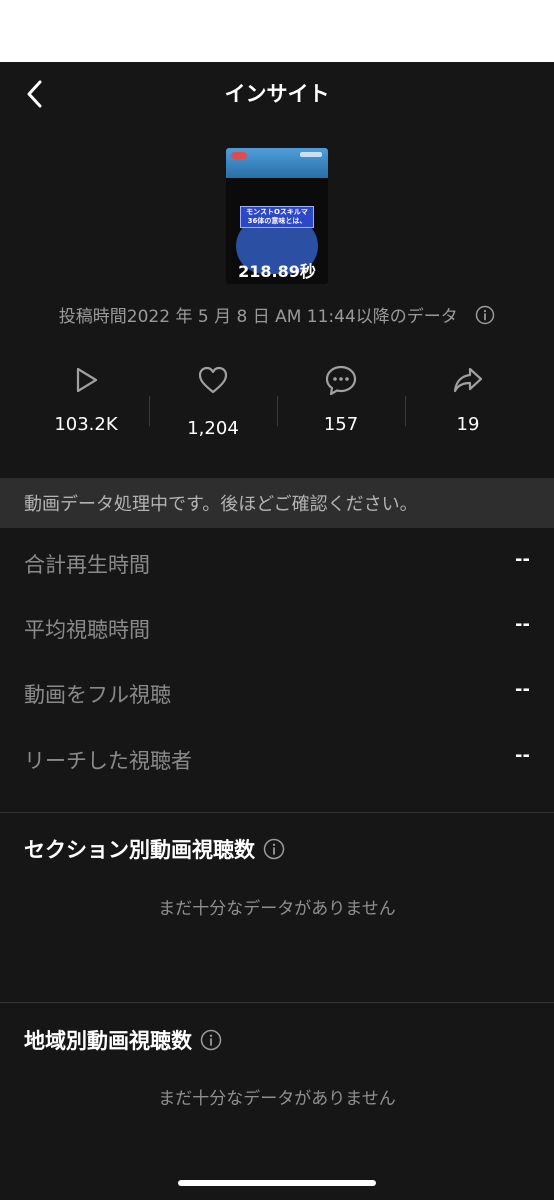 This screenshot has height=1200, width=554. I want to click on metric-full-views: 動画をフル視聴 --, so click(278, 693).